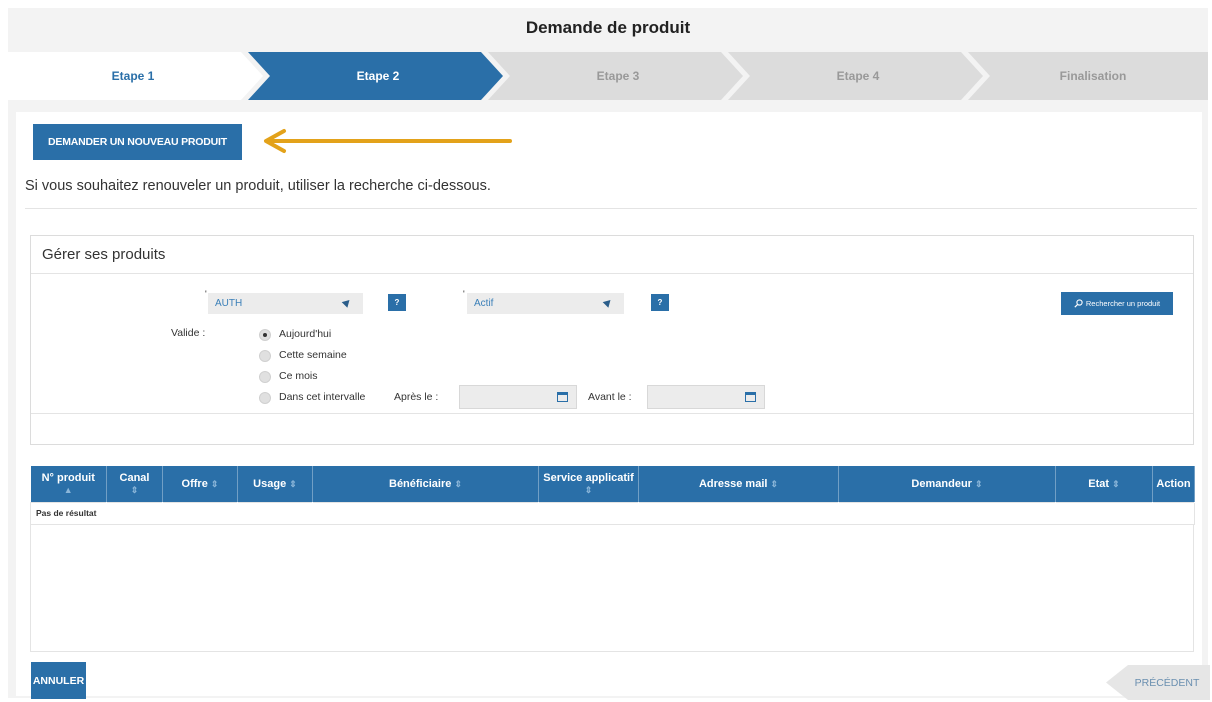 This screenshot has width=1212, height=702. What do you see at coordinates (518, 397) in the screenshot?
I see `after-date-input` at bounding box center [518, 397].